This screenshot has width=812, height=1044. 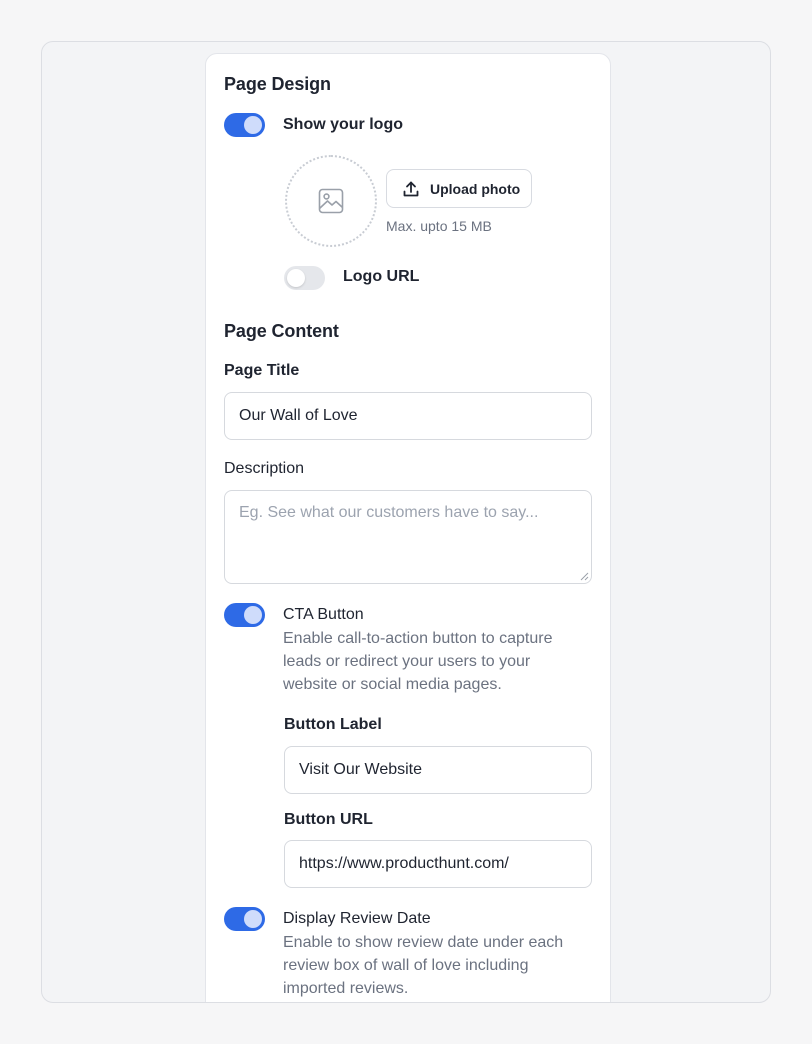 I want to click on button-url-input: https://www.producthunt.com/, so click(x=438, y=864).